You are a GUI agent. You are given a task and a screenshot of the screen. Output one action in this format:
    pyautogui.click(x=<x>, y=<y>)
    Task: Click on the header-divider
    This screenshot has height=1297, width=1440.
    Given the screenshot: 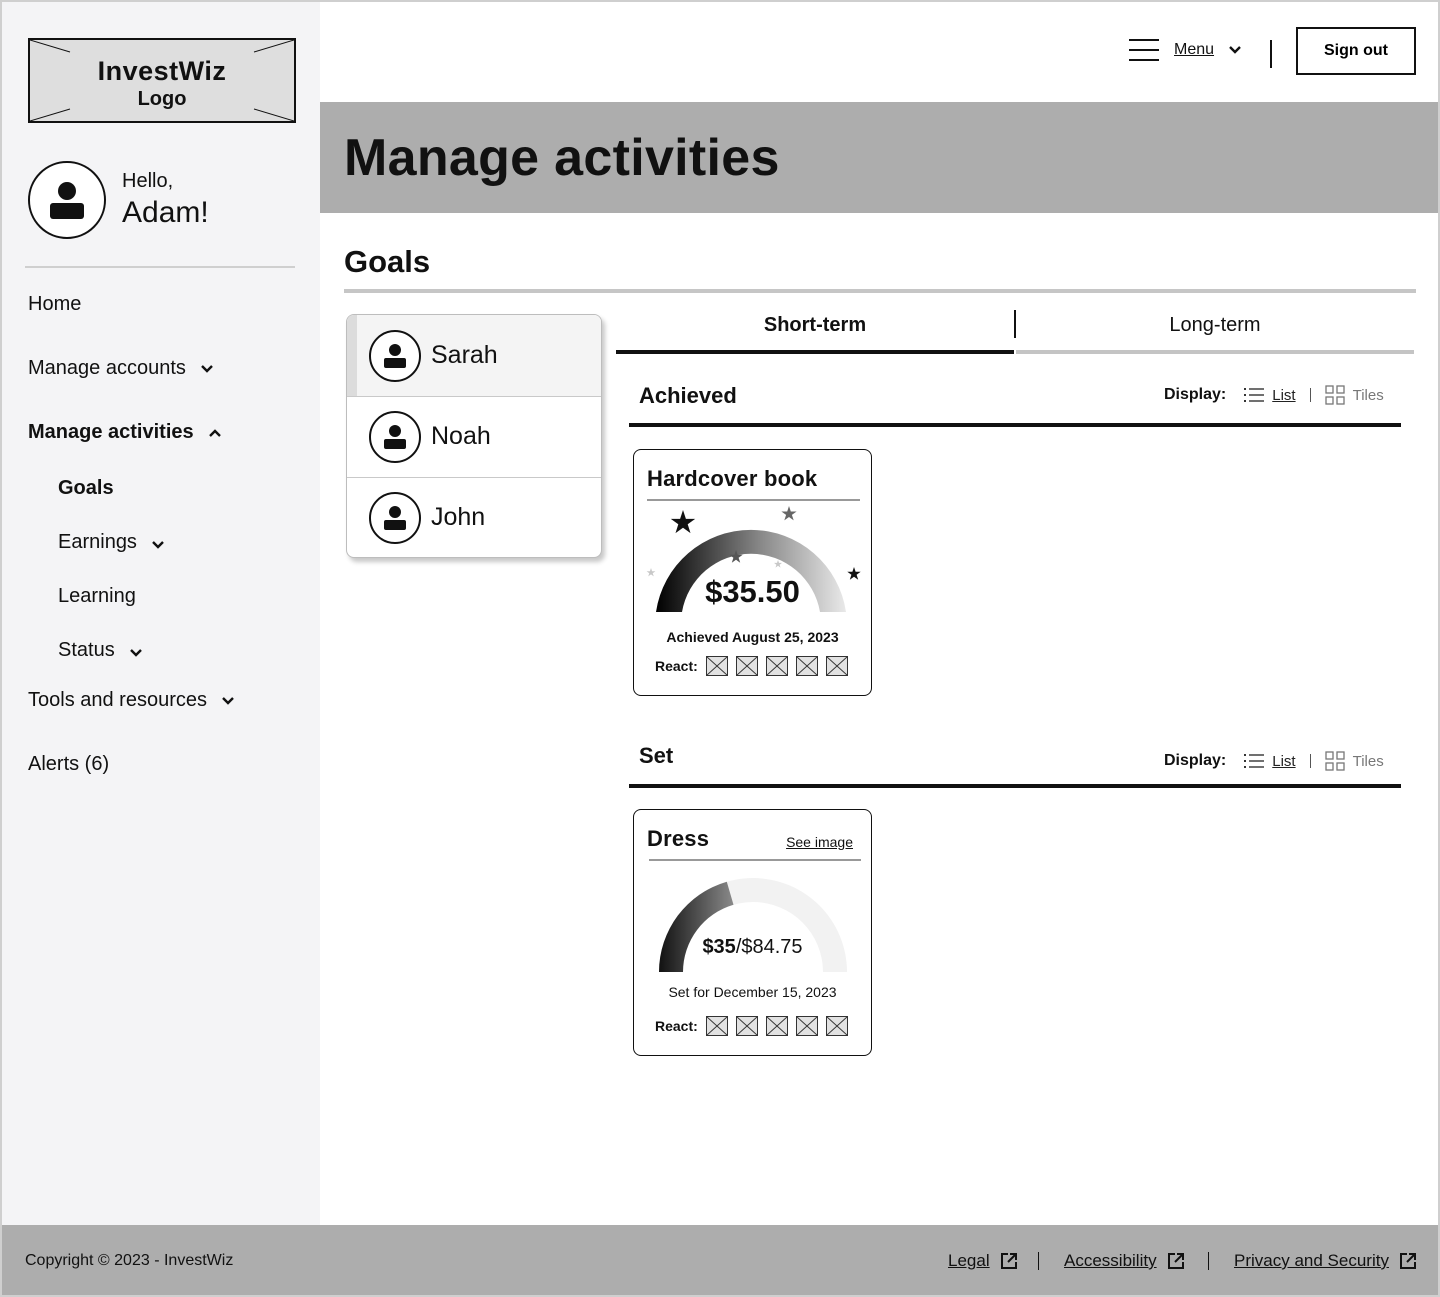 What is the action you would take?
    pyautogui.click(x=1271, y=54)
    